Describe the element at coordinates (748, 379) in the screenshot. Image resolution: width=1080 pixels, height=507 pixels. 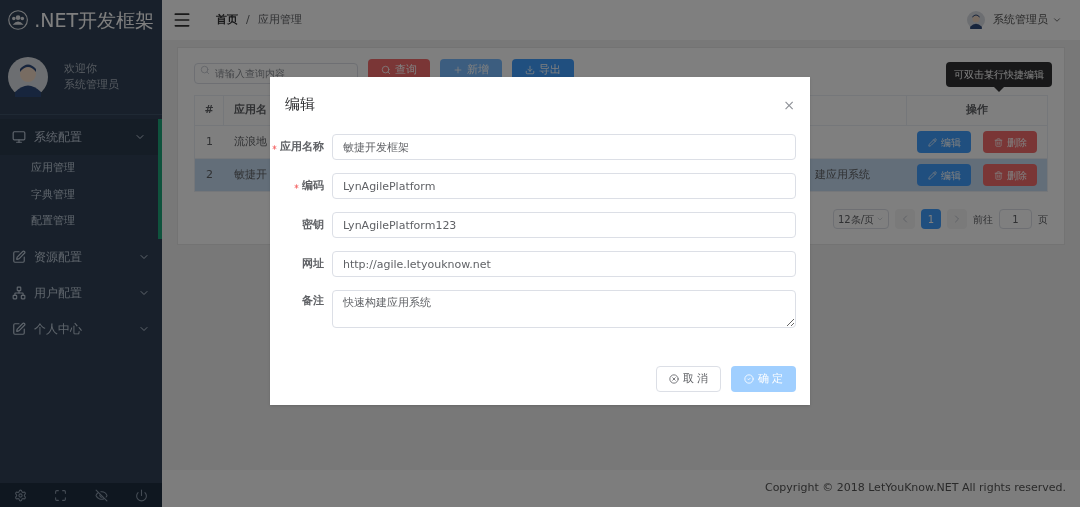
I see `check-circle-icon` at that location.